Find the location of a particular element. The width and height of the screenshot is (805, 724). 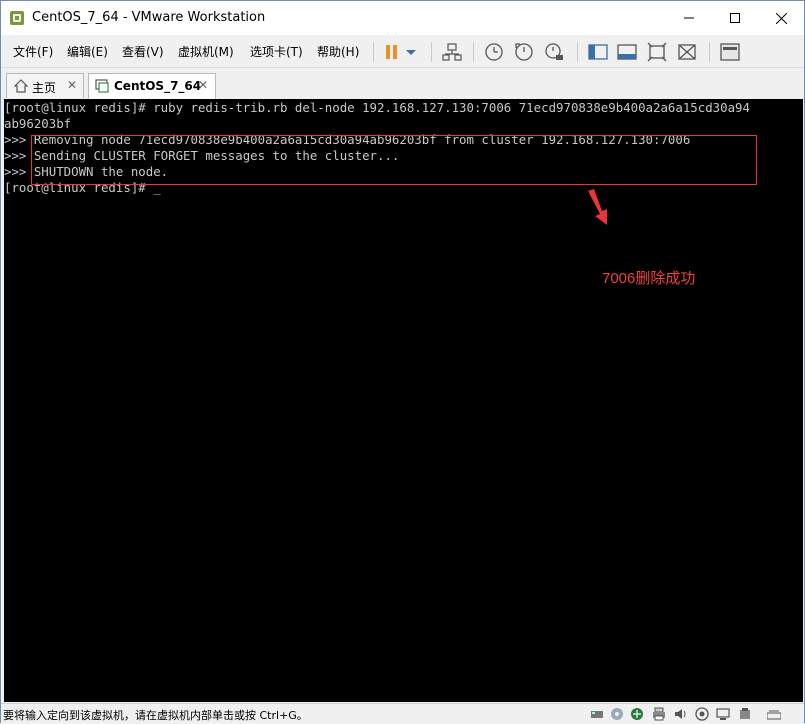

display-icon is located at coordinates (723, 714).